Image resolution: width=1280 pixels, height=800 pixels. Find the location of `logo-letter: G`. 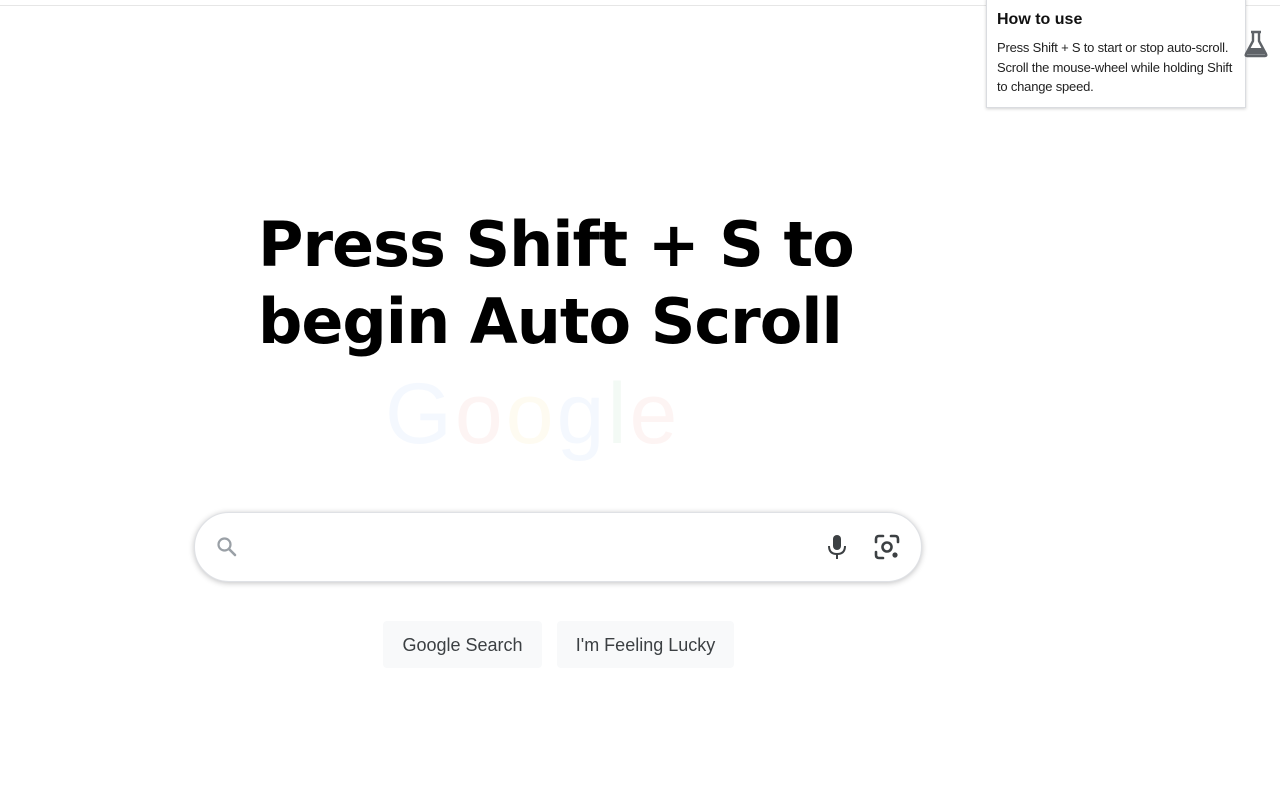

logo-letter: G is located at coordinates (420, 414).